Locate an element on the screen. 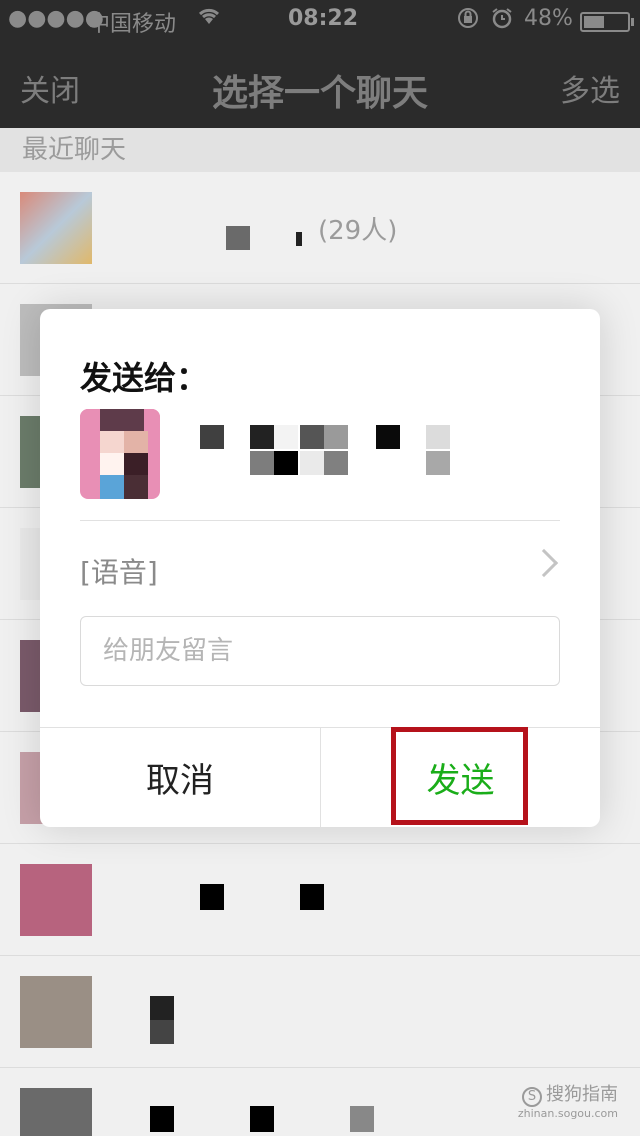 Image resolution: width=640 pixels, height=1136 pixels. send-button: 发送 is located at coordinates (460, 777).